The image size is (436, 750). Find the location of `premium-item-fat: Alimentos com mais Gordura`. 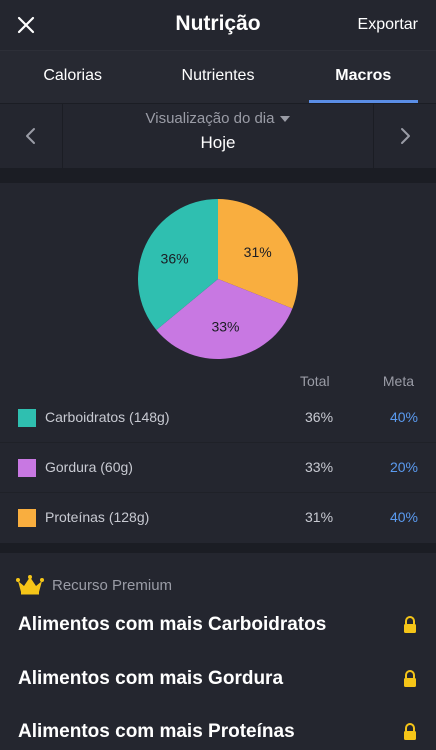

premium-item-fat: Alimentos com mais Gordura is located at coordinates (218, 679).